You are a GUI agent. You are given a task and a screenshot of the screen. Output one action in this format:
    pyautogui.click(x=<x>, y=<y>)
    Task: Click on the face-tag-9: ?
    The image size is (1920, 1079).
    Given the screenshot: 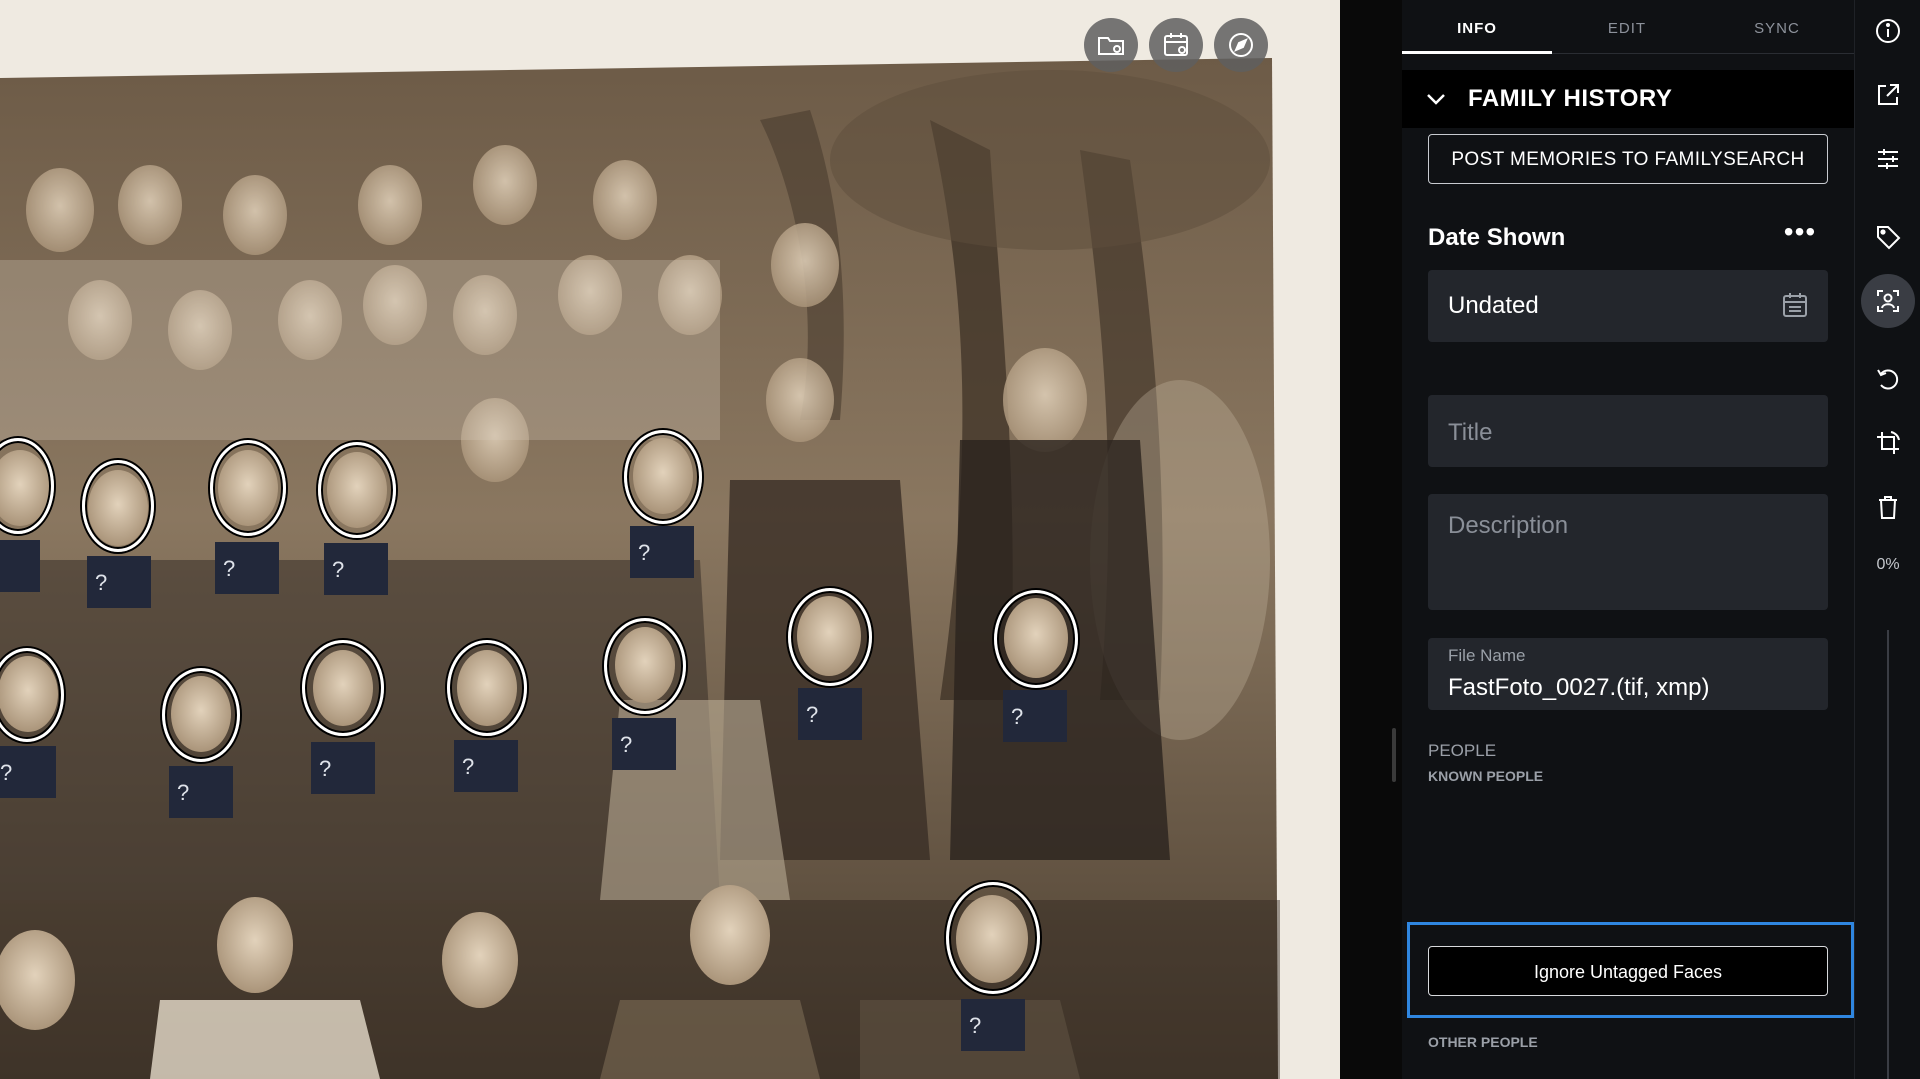 What is the action you would take?
    pyautogui.click(x=486, y=766)
    